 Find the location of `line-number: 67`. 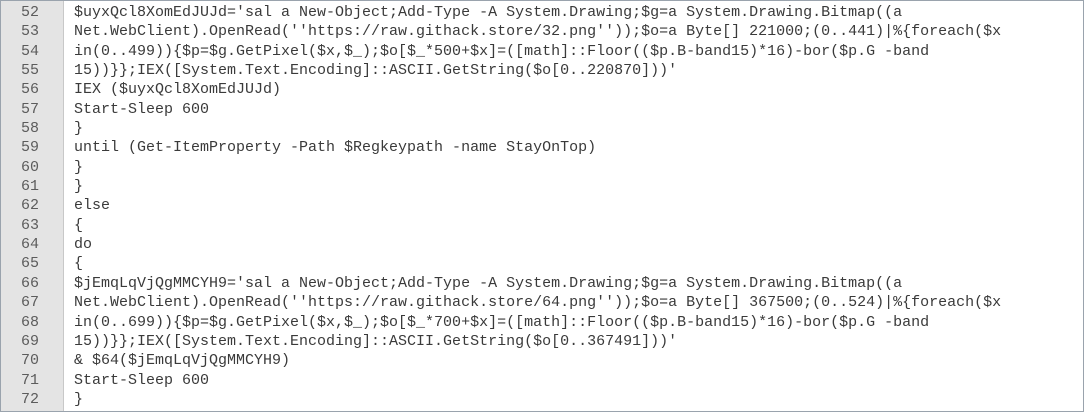

line-number: 67 is located at coordinates (29, 303).